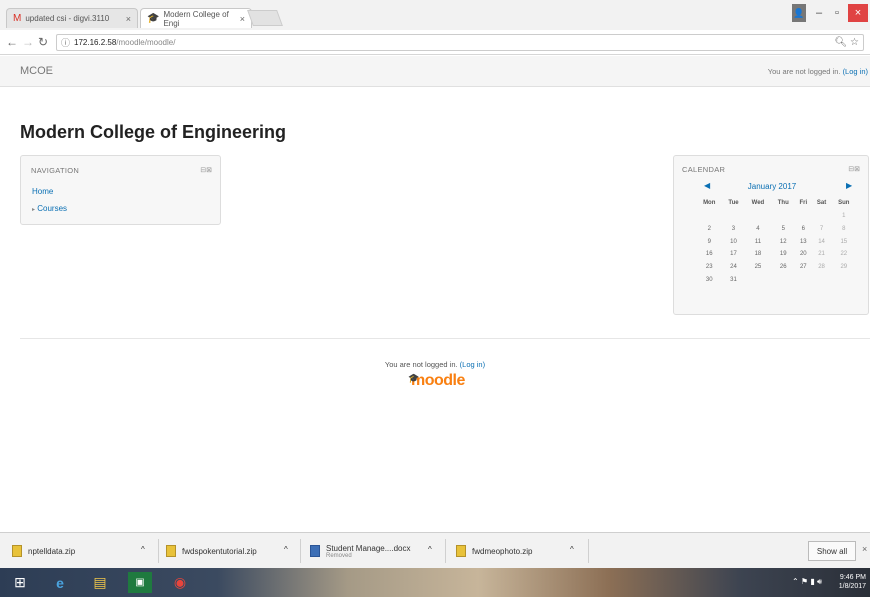 This screenshot has width=870, height=597. I want to click on chrome-icon: ◉, so click(180, 582).